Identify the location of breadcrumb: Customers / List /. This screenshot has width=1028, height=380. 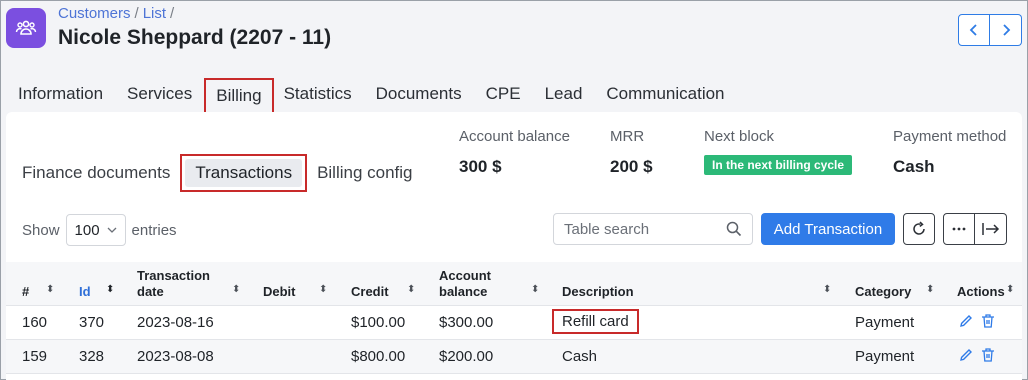
(116, 13).